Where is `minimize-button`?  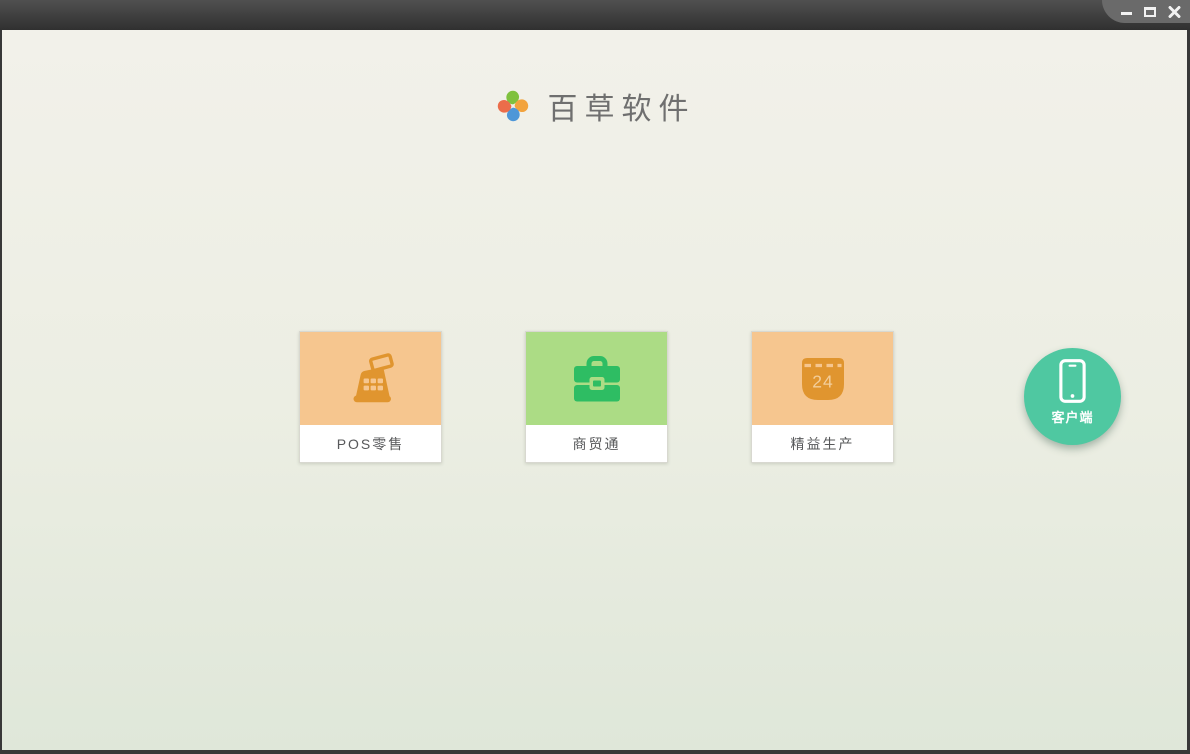
minimize-button is located at coordinates (1126, 12).